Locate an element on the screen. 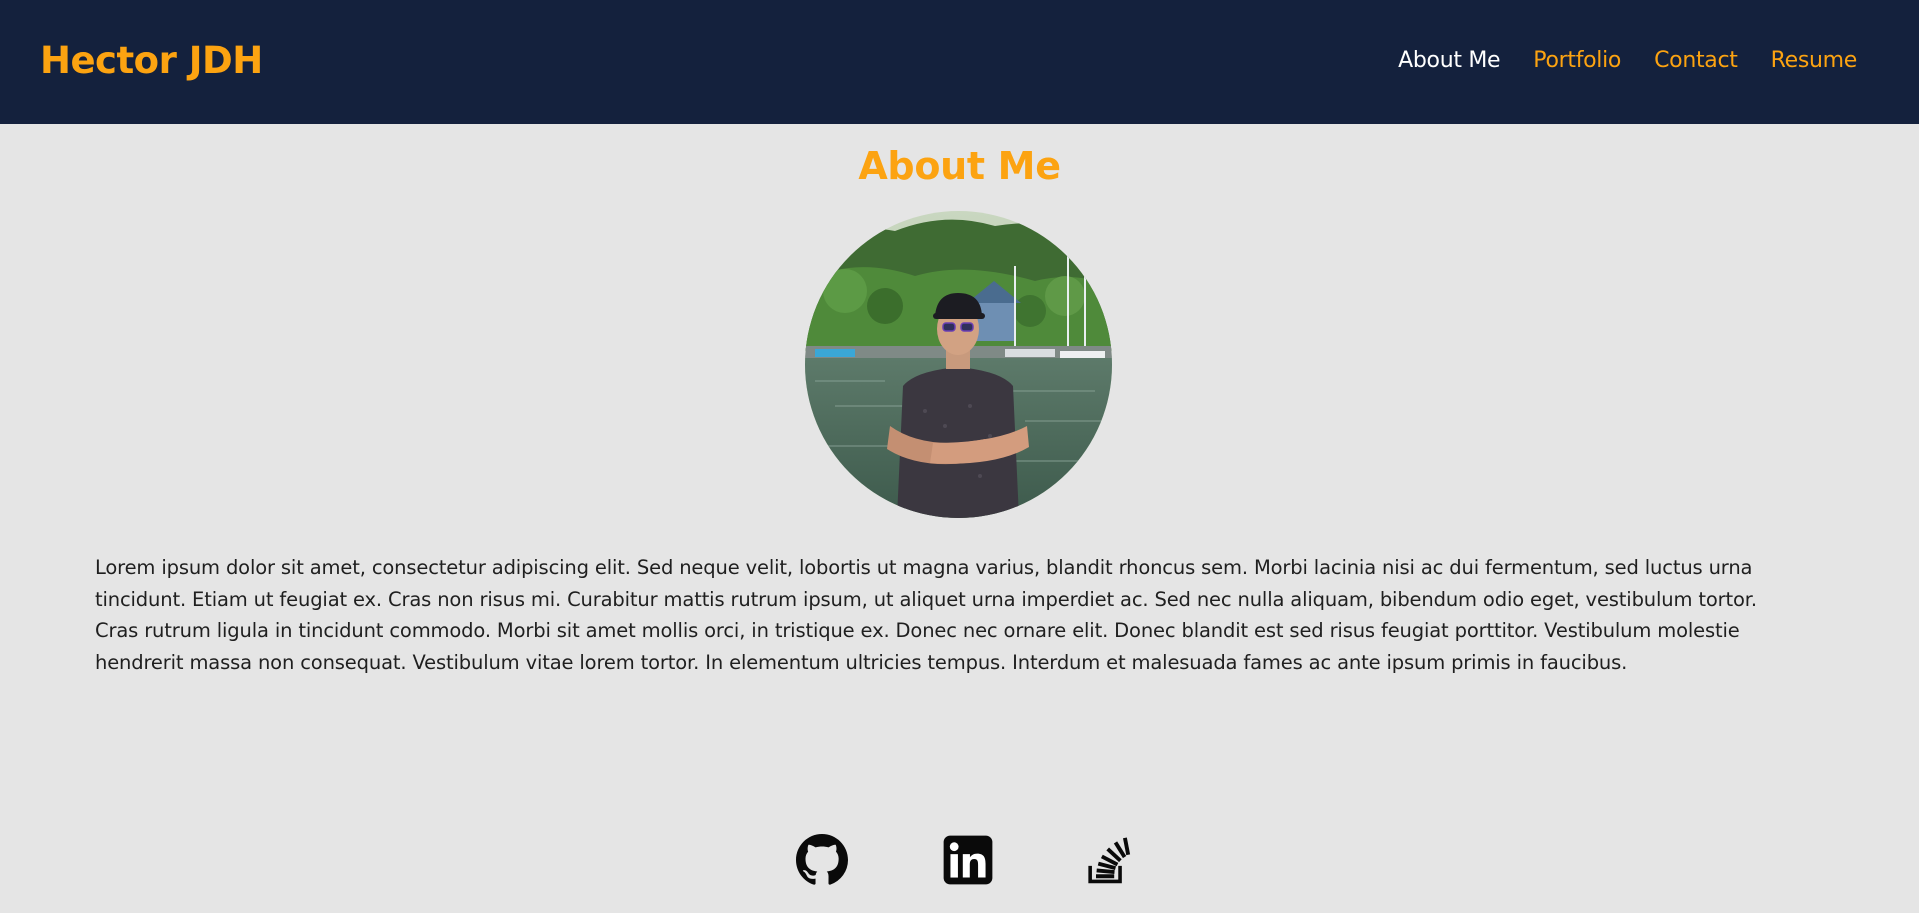  linkedin-link is located at coordinates (968, 860).